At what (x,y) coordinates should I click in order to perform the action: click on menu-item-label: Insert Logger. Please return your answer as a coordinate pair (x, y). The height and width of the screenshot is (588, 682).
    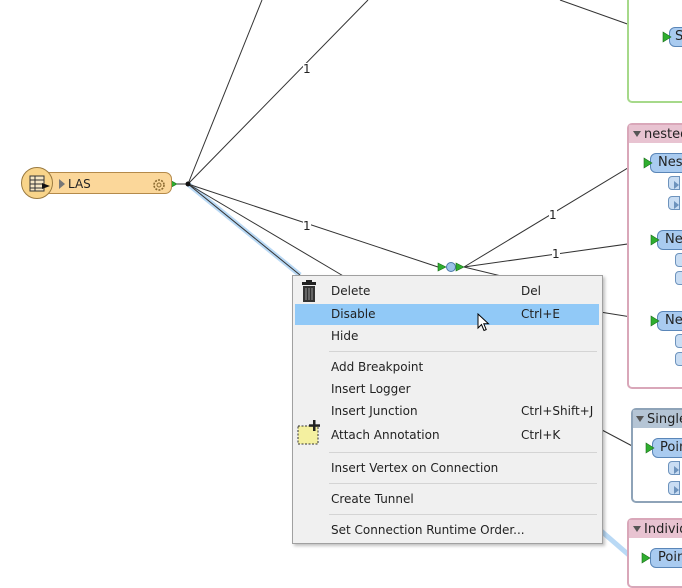
    Looking at the image, I should click on (371, 389).